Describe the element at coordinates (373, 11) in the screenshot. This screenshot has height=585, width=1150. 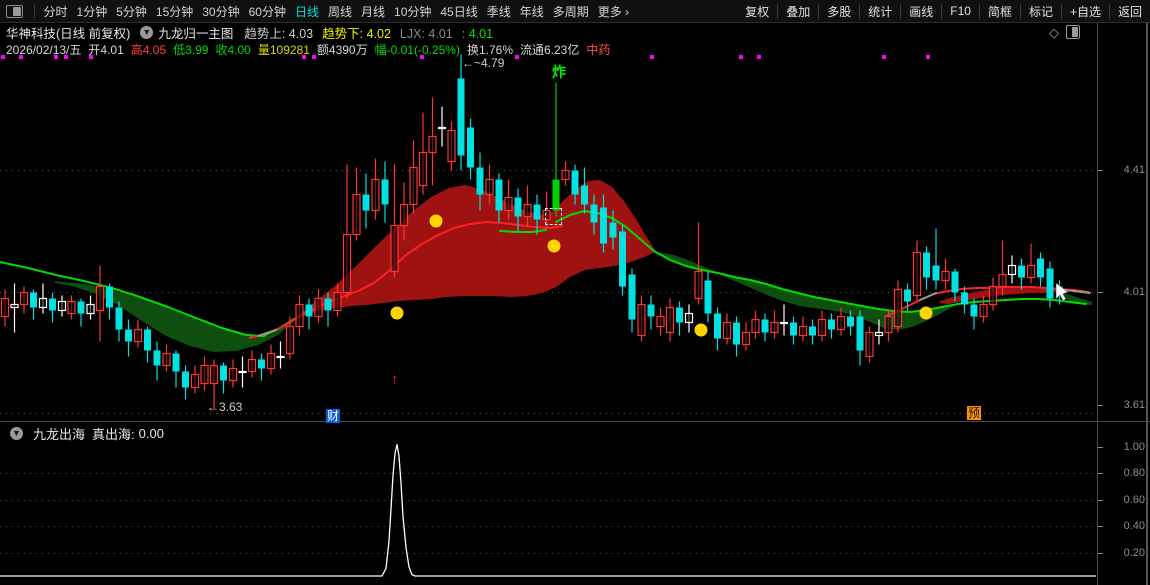
I see `period-tab-月线: 月线` at that location.